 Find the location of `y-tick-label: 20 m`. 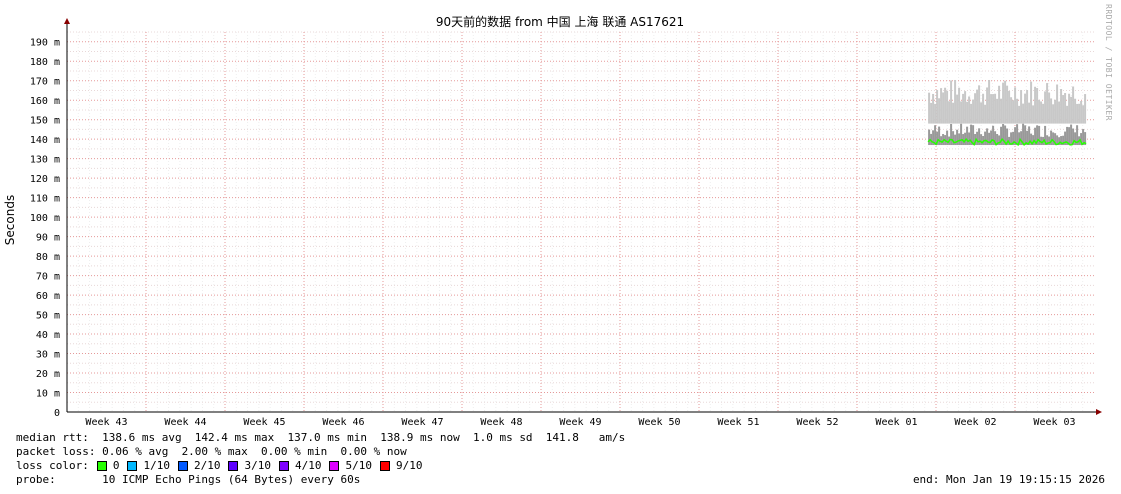

y-tick-label: 20 m is located at coordinates (48, 374).